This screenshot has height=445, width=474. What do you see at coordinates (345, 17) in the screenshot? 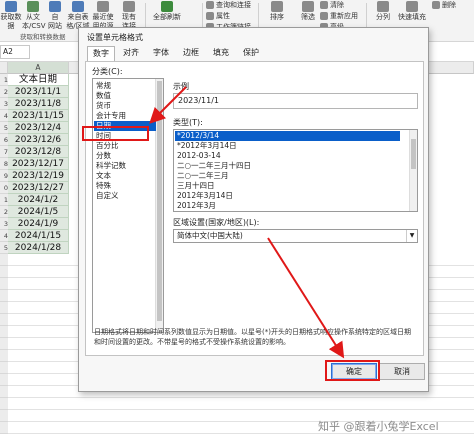
I see `ribbon-item-13: 重新应用` at bounding box center [345, 17].